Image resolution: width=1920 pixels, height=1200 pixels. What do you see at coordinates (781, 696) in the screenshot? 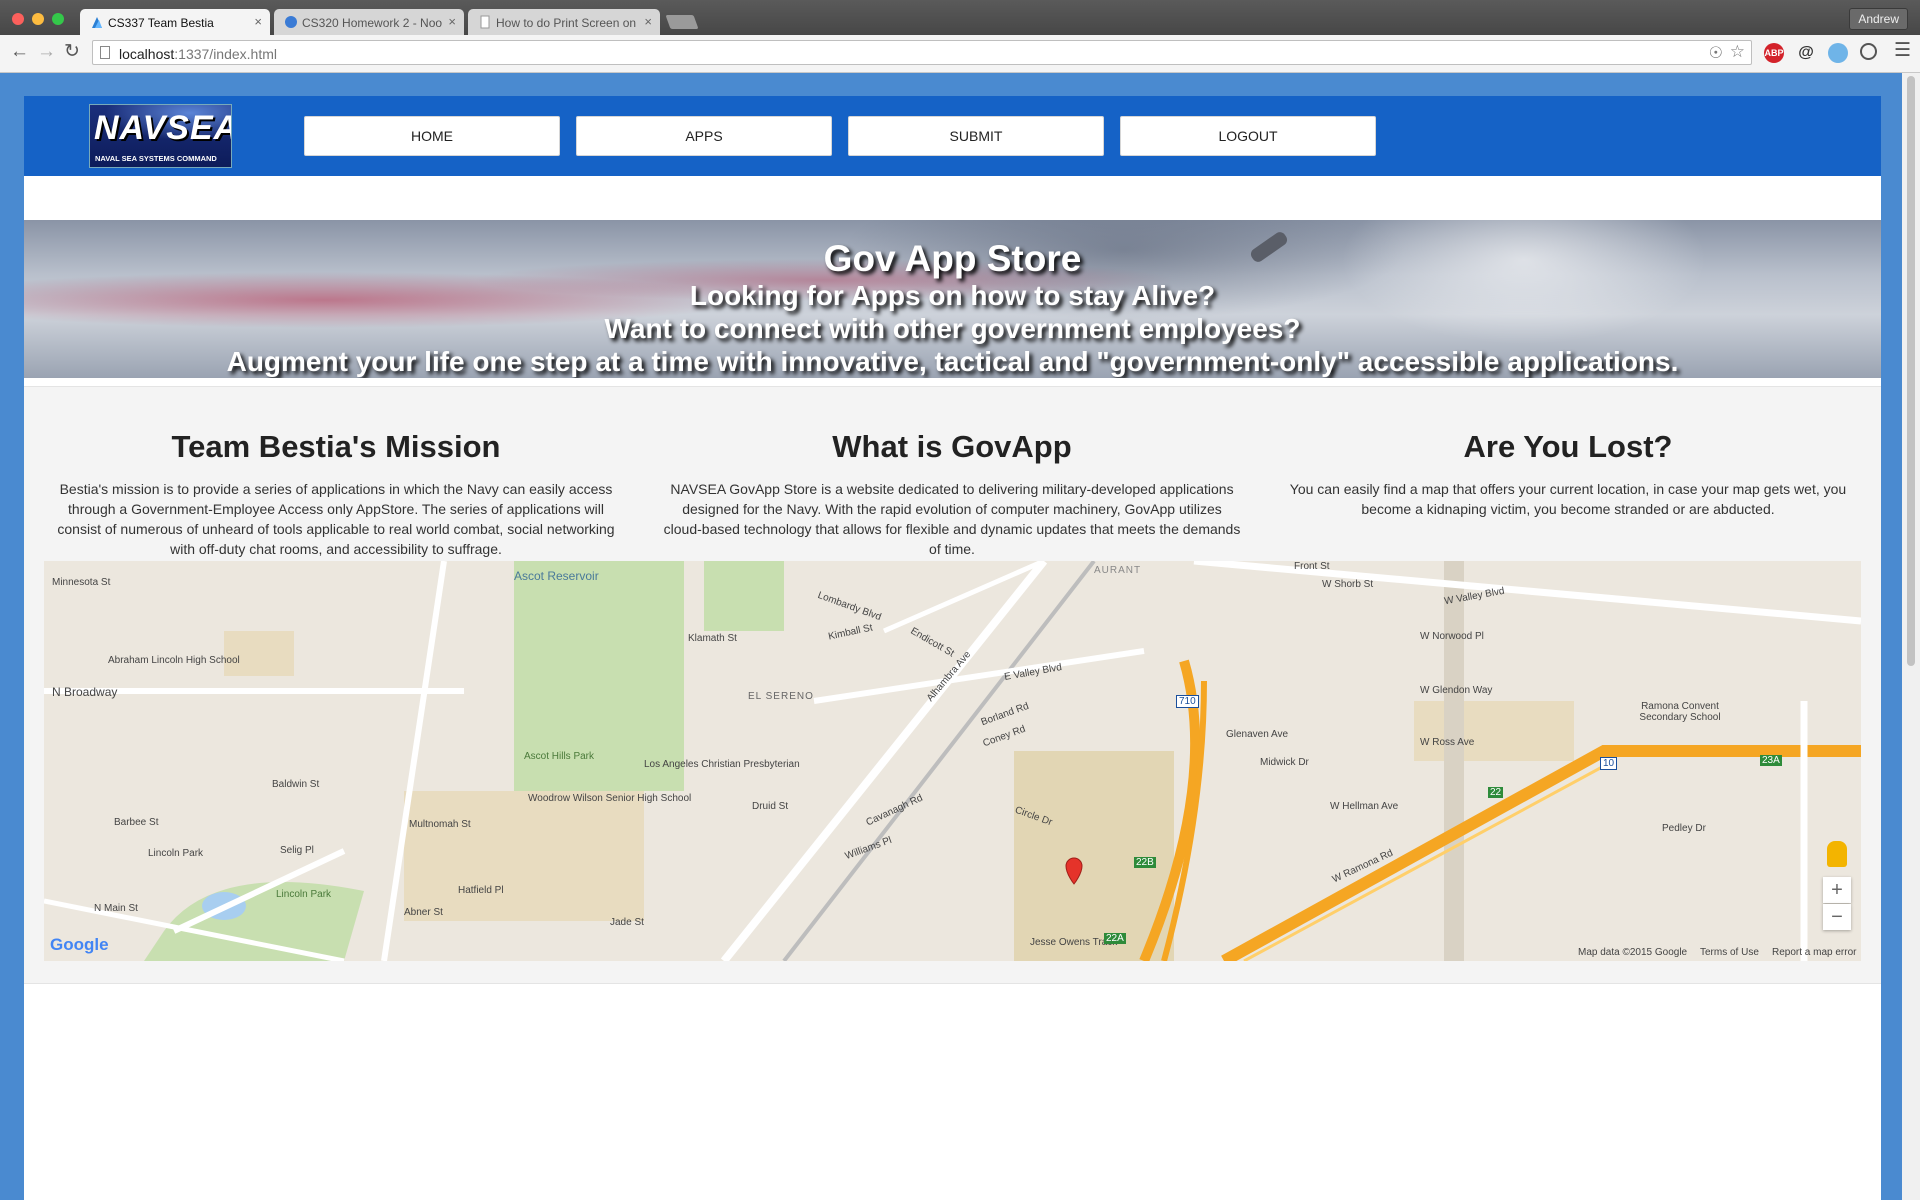
I see `map-label: EL SERENO` at bounding box center [781, 696].